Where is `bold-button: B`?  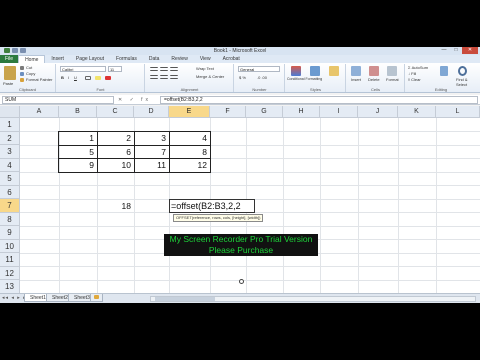 bold-button: B is located at coordinates (62, 77).